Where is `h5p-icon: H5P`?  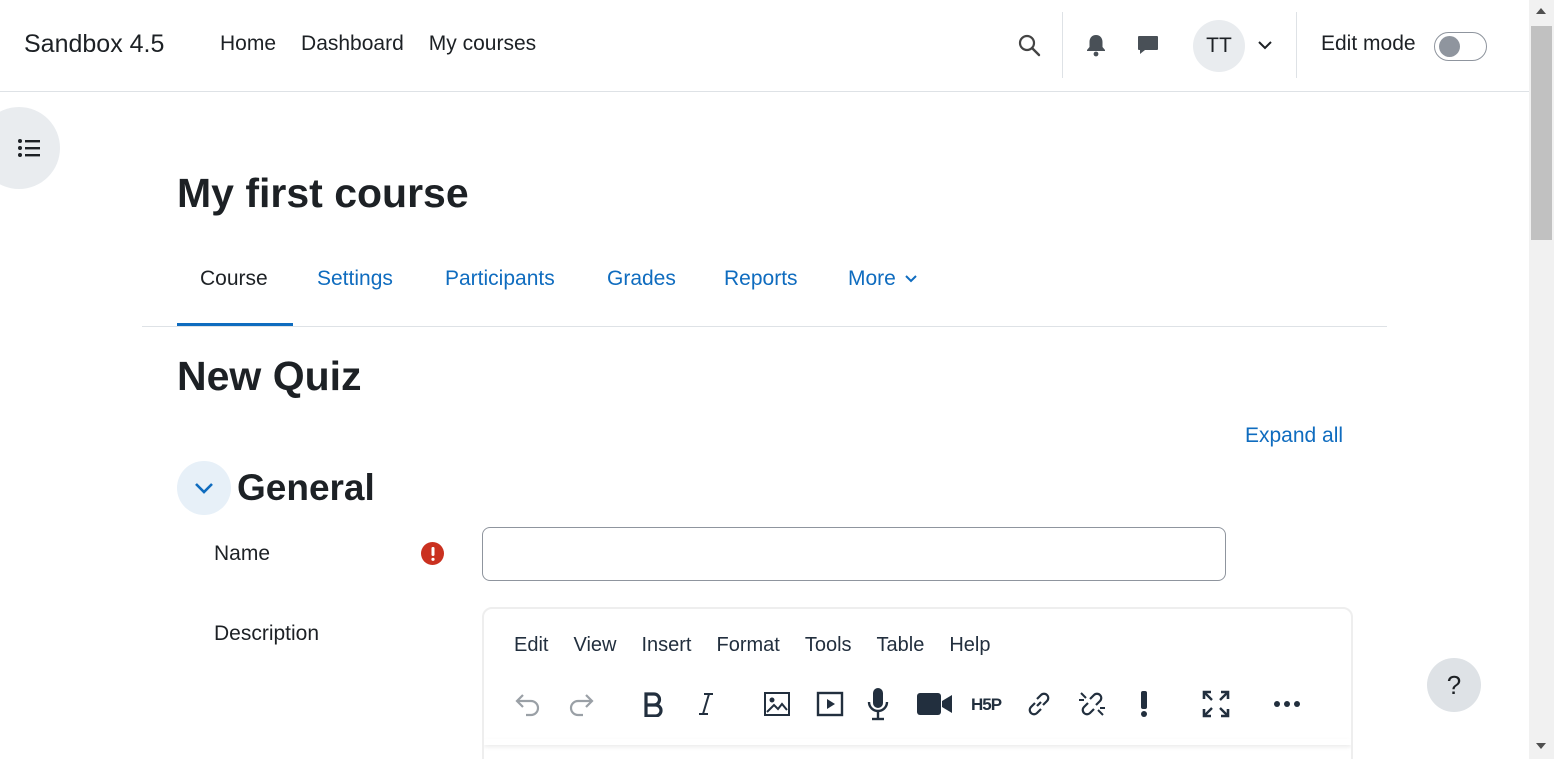
h5p-icon: H5P is located at coordinates (989, 704).